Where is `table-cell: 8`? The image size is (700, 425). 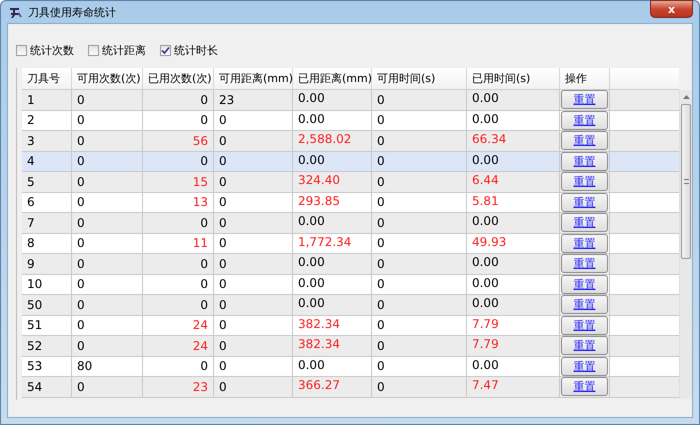 table-cell: 8 is located at coordinates (47, 243).